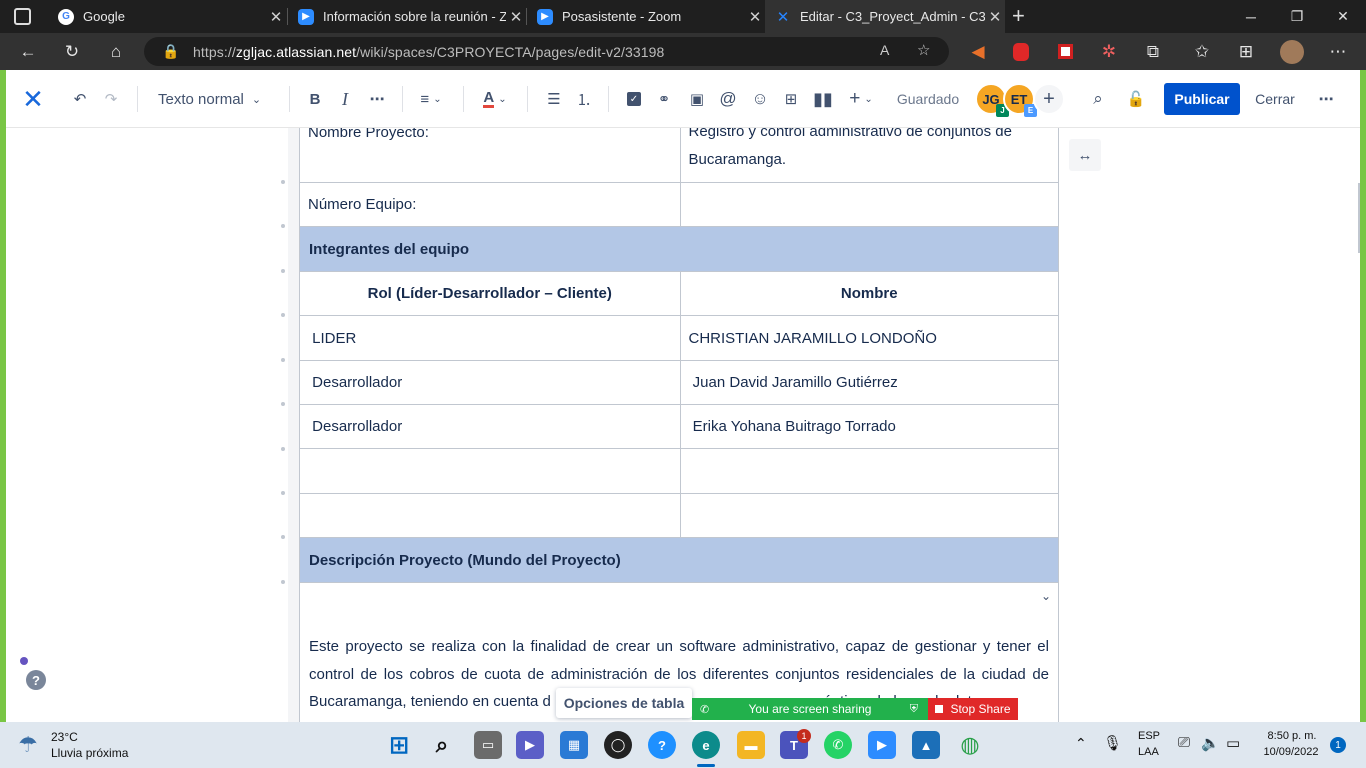 The height and width of the screenshot is (768, 1366). Describe the element at coordinates (679, 249) in the screenshot. I see `team-section-header: Integrantes del equipo` at that location.